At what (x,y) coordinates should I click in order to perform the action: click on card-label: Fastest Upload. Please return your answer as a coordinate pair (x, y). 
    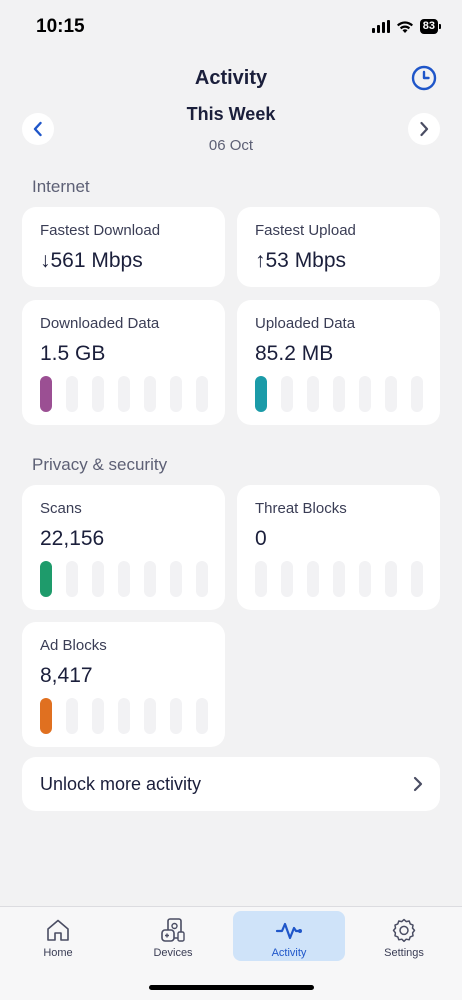
    Looking at the image, I should click on (305, 230).